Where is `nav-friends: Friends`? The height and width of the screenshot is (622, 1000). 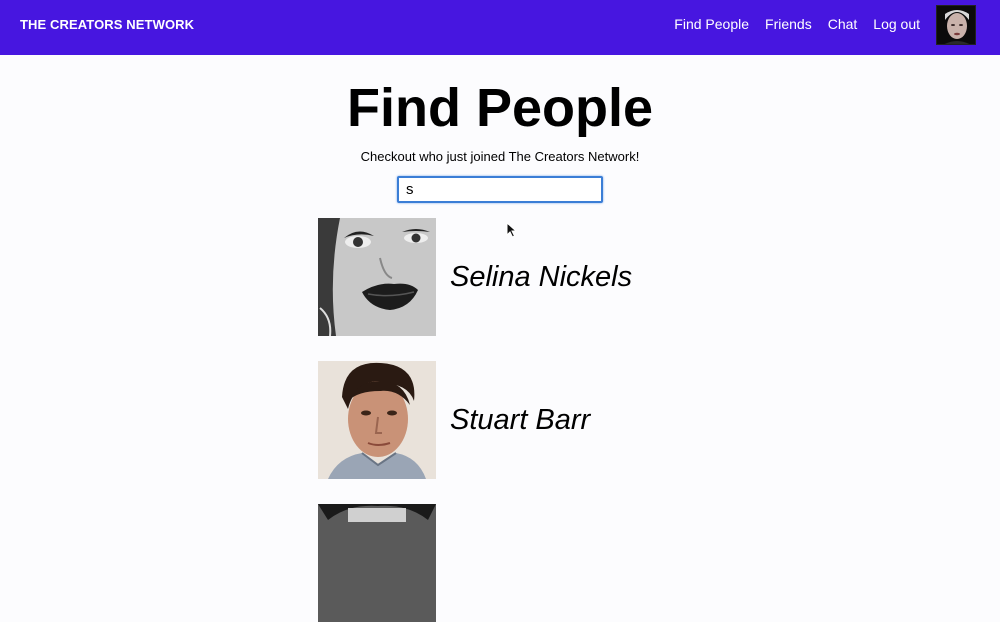
nav-friends: Friends is located at coordinates (788, 24).